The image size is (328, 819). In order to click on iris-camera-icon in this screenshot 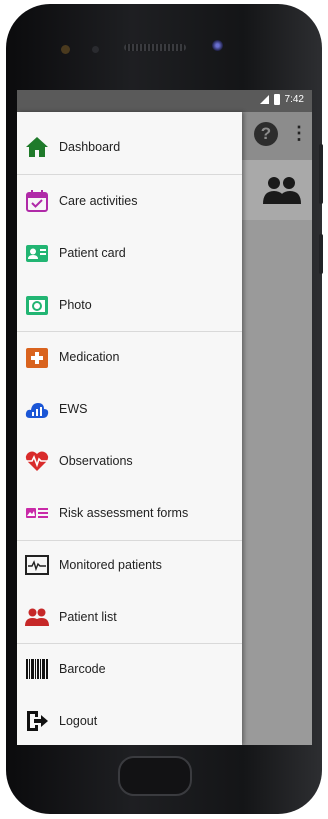, I will do `click(217, 45)`.